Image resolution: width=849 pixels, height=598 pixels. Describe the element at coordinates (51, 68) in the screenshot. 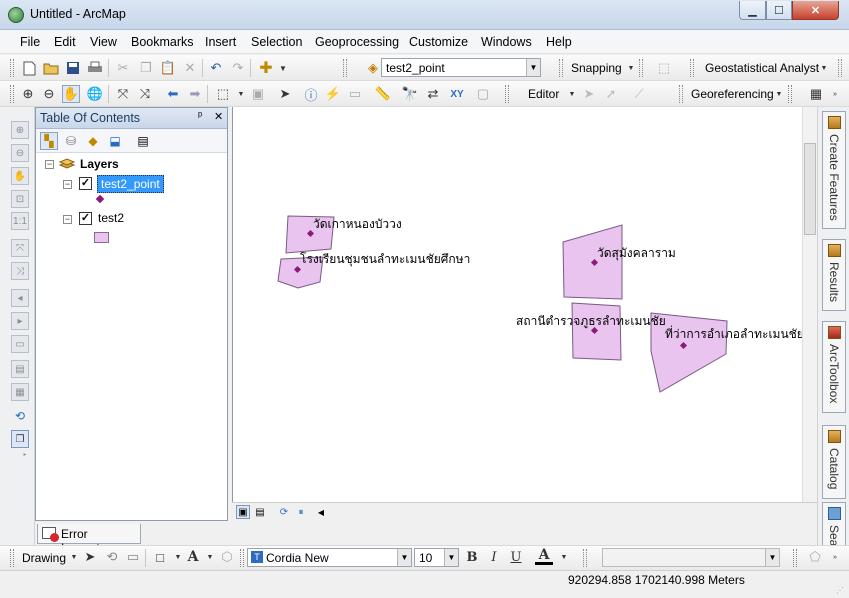

I see `open-folder-icon` at that location.